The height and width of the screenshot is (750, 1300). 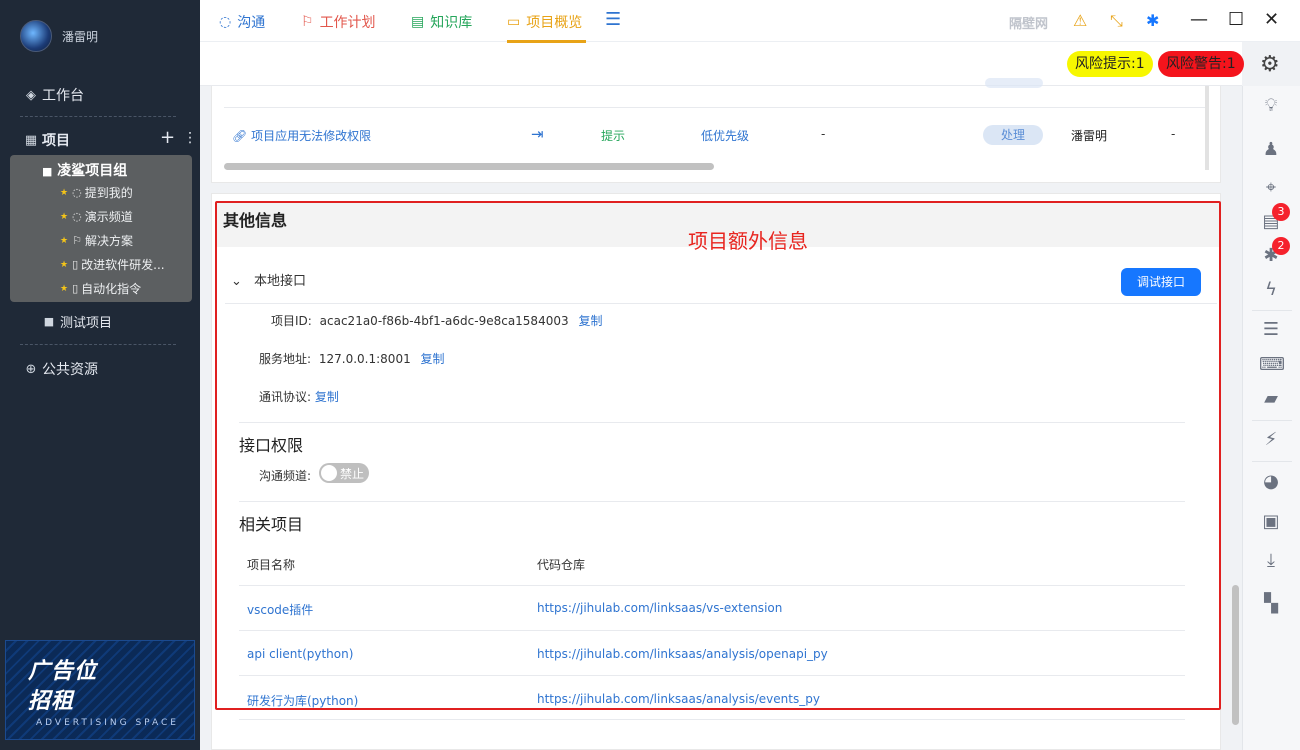 I want to click on sidebar-item-public: ⊕ 公共资源, so click(x=61, y=369).